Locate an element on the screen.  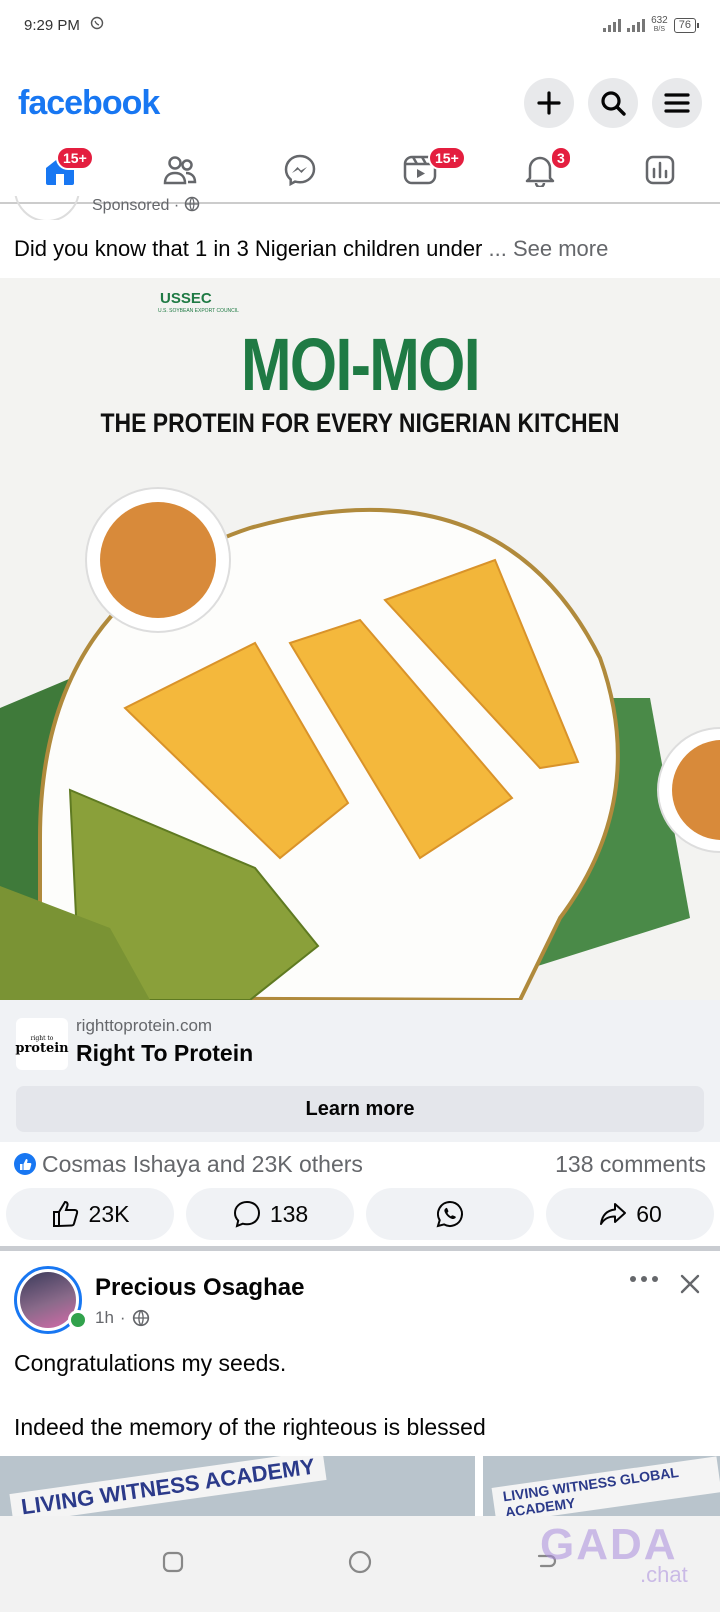
net-speed-unit: B/S is located at coordinates (659, 29).